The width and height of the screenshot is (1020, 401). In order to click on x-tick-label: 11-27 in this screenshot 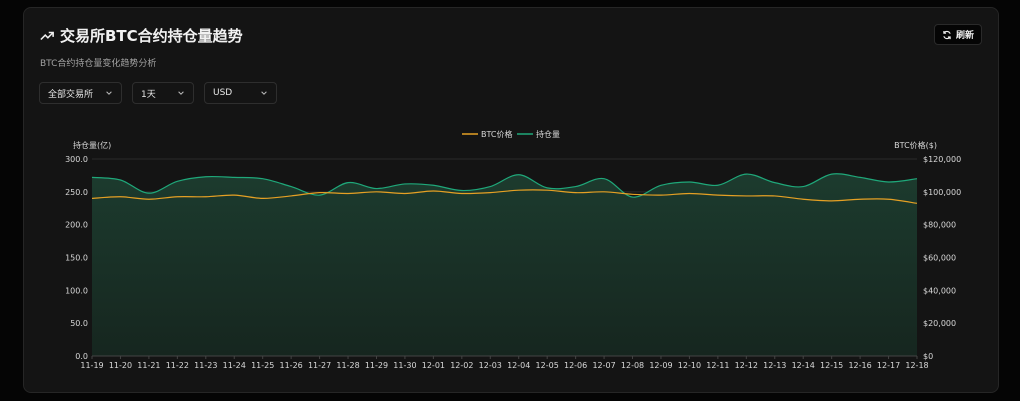, I will do `click(319, 365)`.